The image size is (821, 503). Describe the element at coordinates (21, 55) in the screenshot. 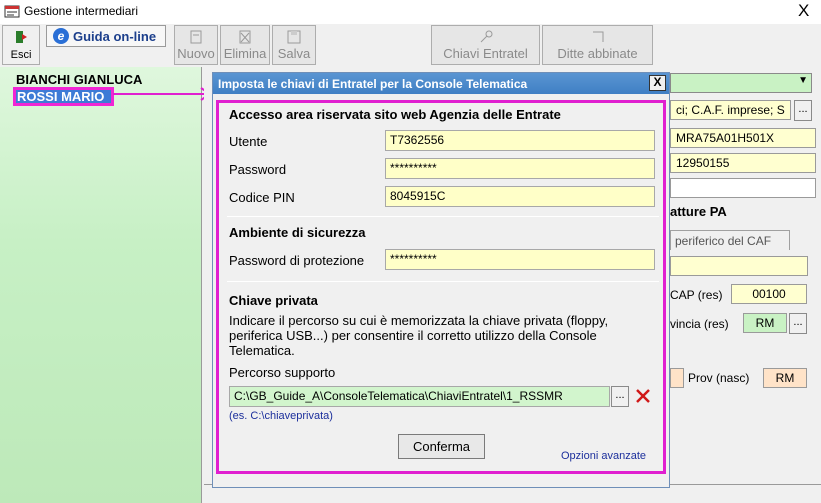

I see `exit-label: Esci` at that location.